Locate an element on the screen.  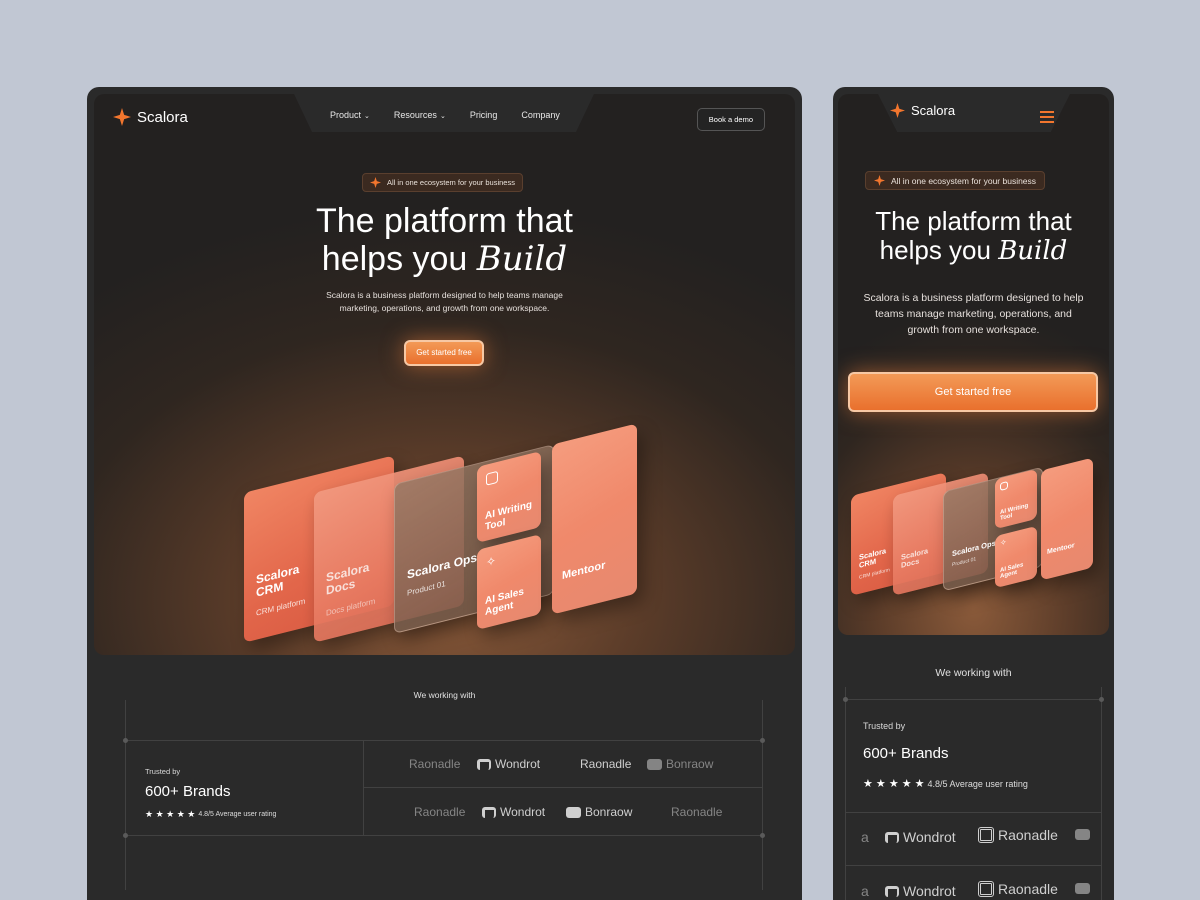
hero-title: The platform that helps you Build is located at coordinates (444, 240).